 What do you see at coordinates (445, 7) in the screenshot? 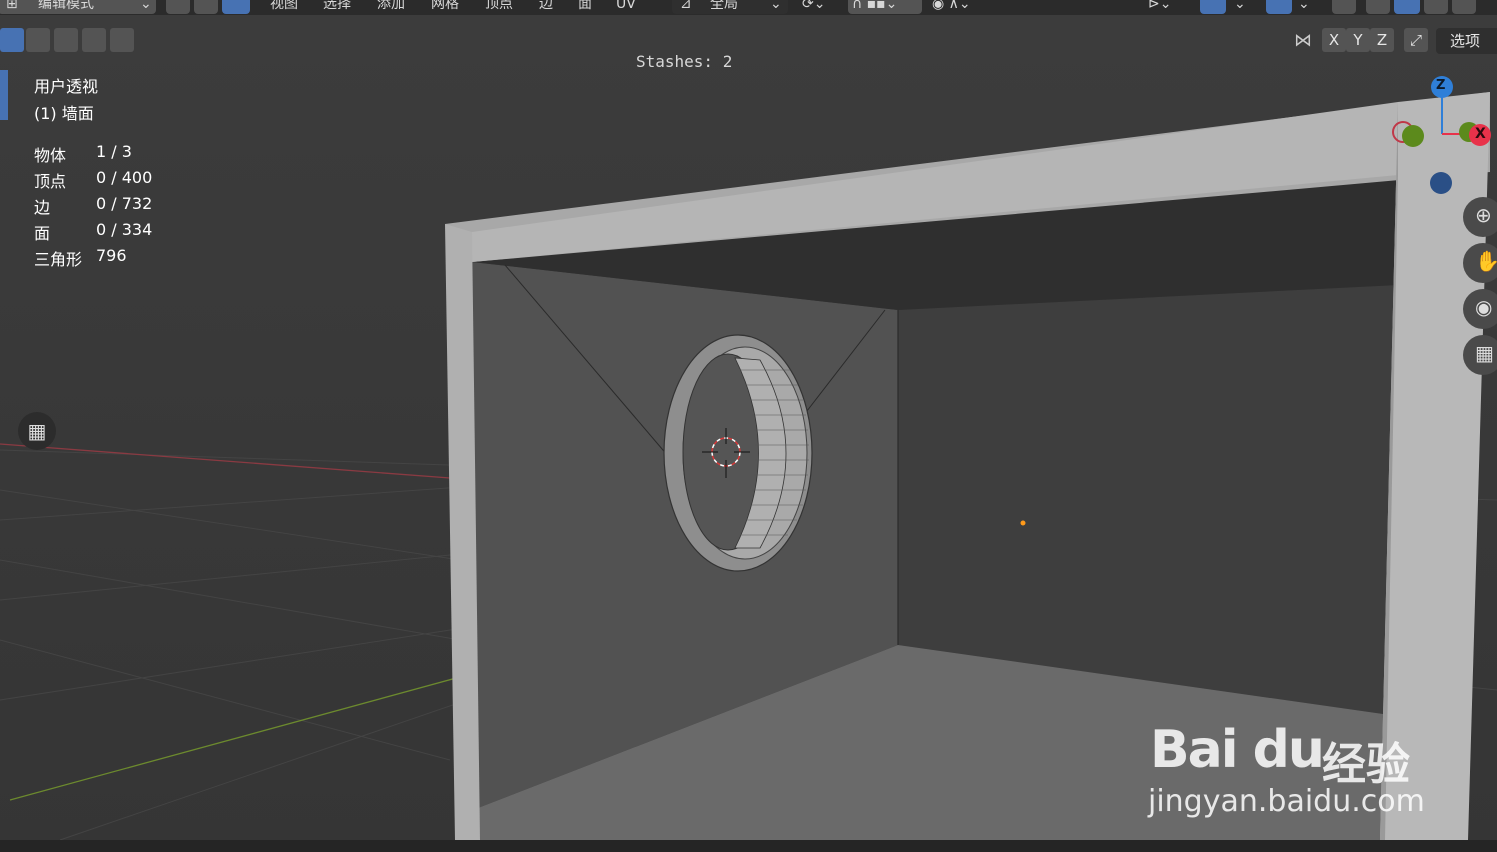
I see `menu-mesh: 网格` at bounding box center [445, 7].